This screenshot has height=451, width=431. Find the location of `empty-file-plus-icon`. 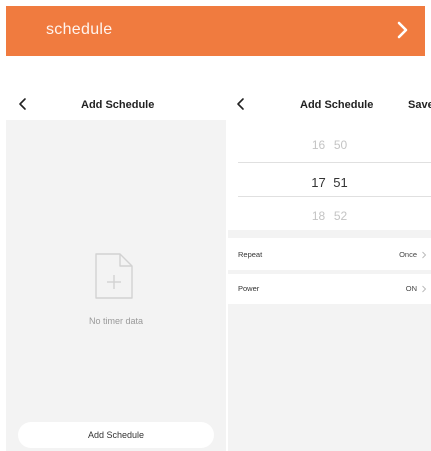

empty-file-plus-icon is located at coordinates (114, 276).